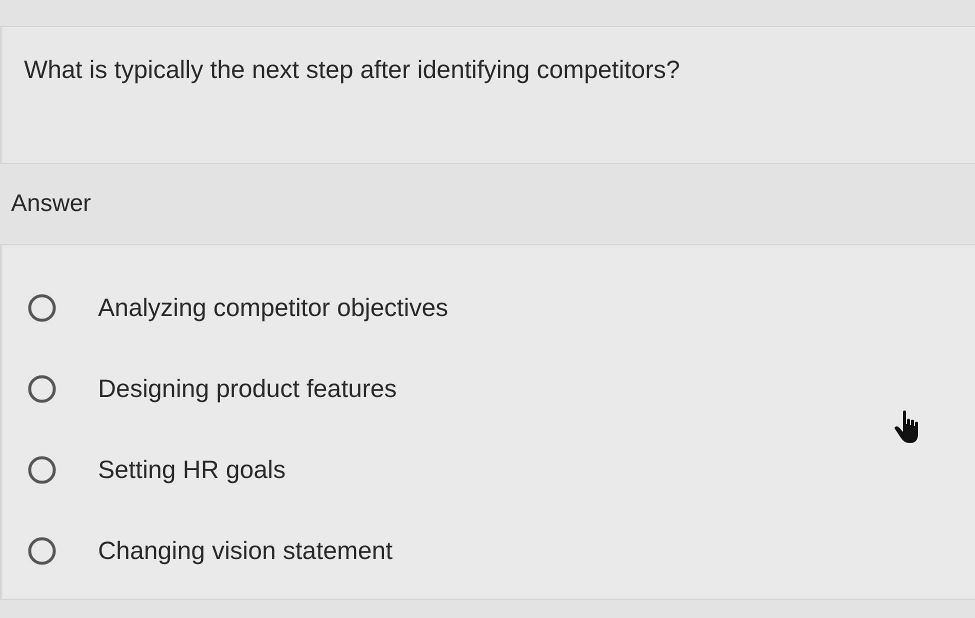  Describe the element at coordinates (245, 551) in the screenshot. I see `answer-option: Changing vision statement` at that location.